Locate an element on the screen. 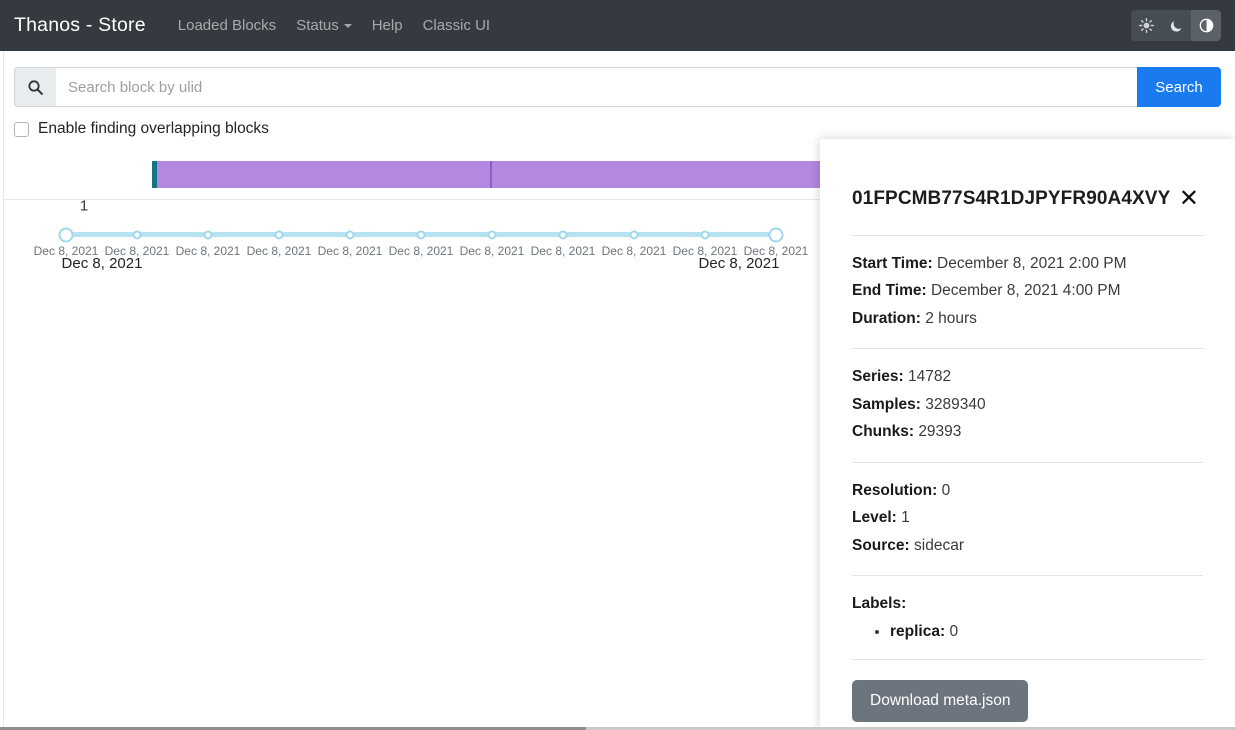  panel-header: 01FPCMB77S4R1DJPYFR90A4XVY ✕ is located at coordinates (1027, 187).